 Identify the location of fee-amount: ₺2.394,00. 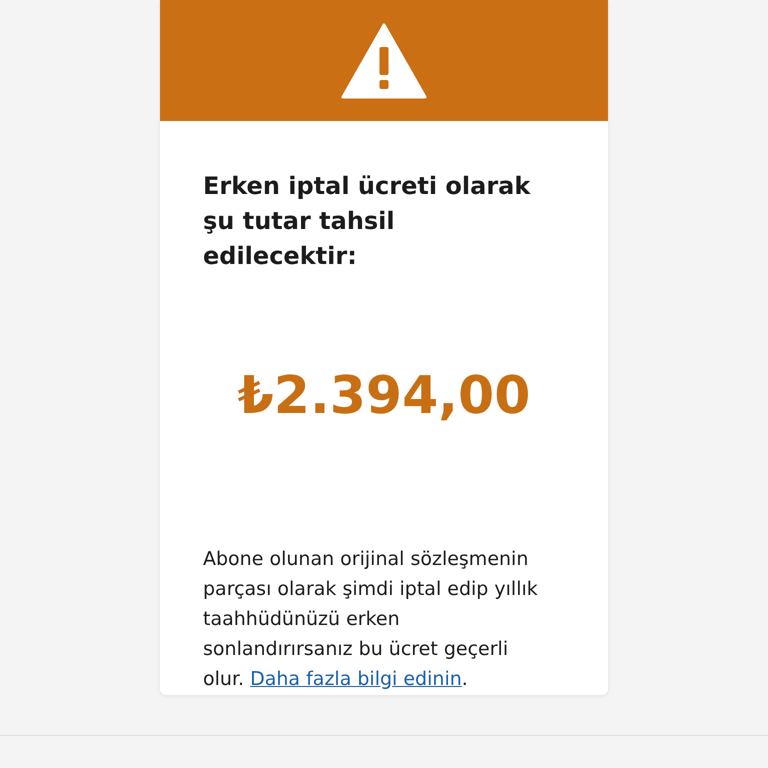
(384, 396).